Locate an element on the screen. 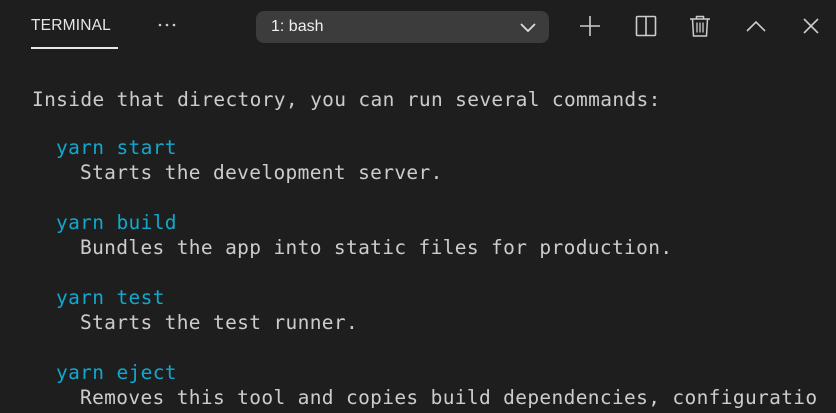 The image size is (836, 413). trash-icon is located at coordinates (700, 26).